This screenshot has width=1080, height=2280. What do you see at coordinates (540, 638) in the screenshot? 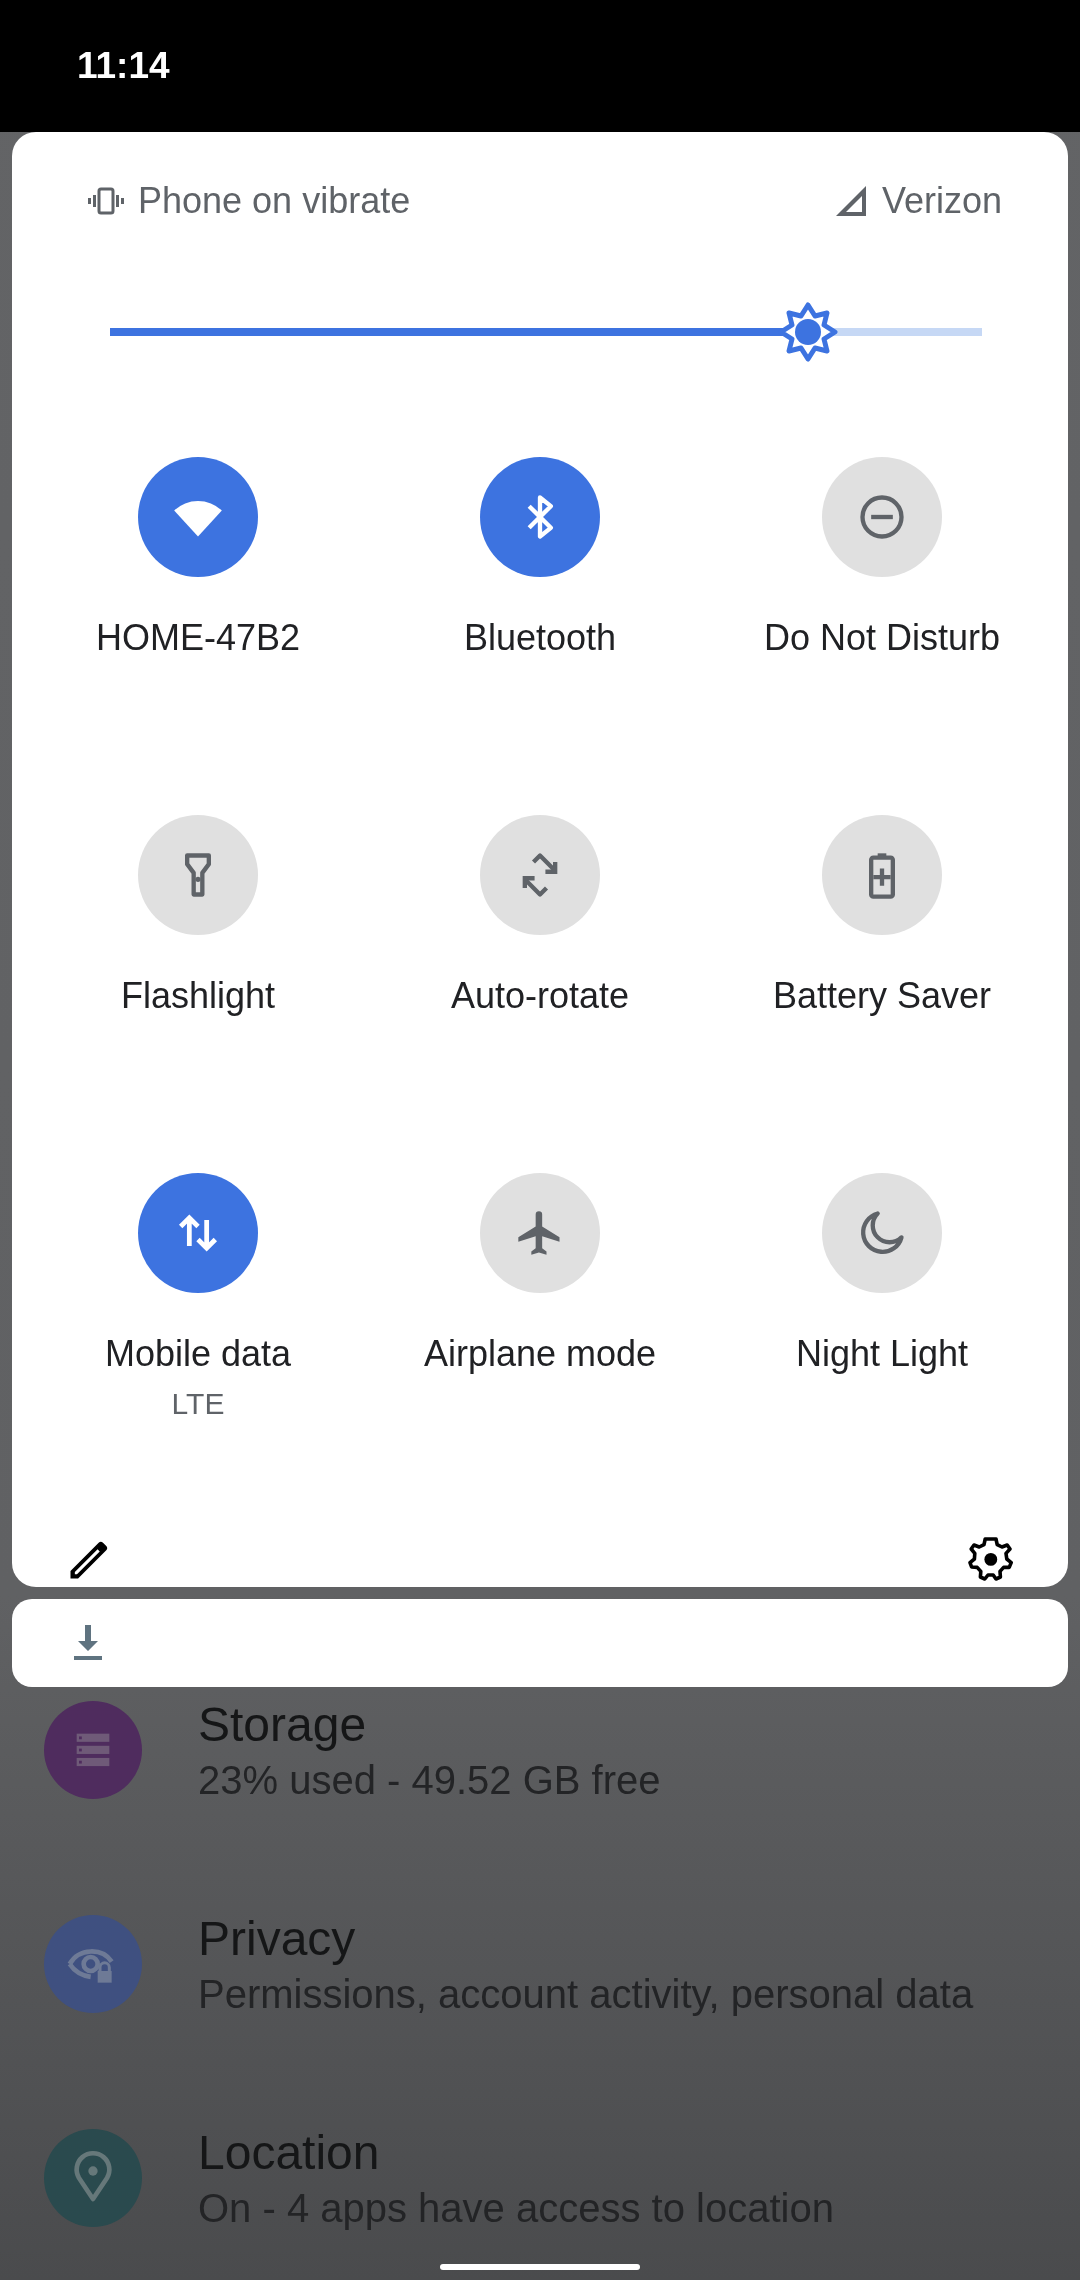
I see `tile-label: Bluetooth` at bounding box center [540, 638].